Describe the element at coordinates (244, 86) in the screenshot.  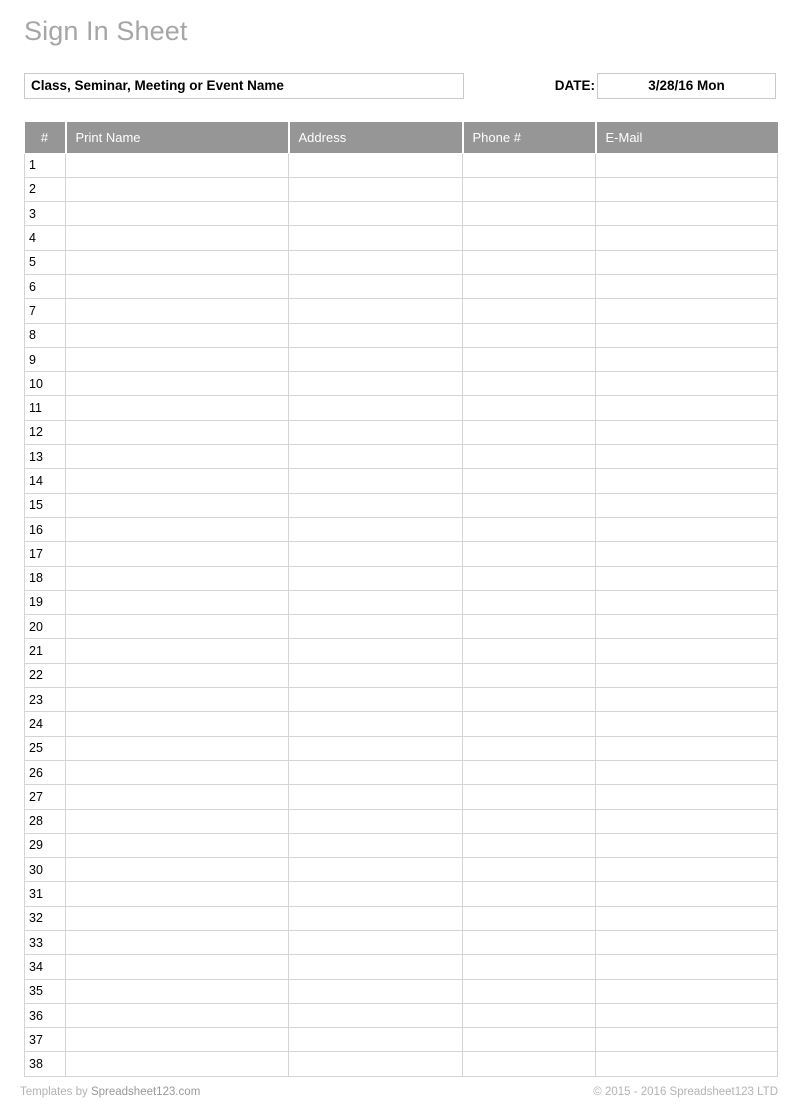
I see `event-name-field: Class, Seminar, Meeting or Event Name` at that location.